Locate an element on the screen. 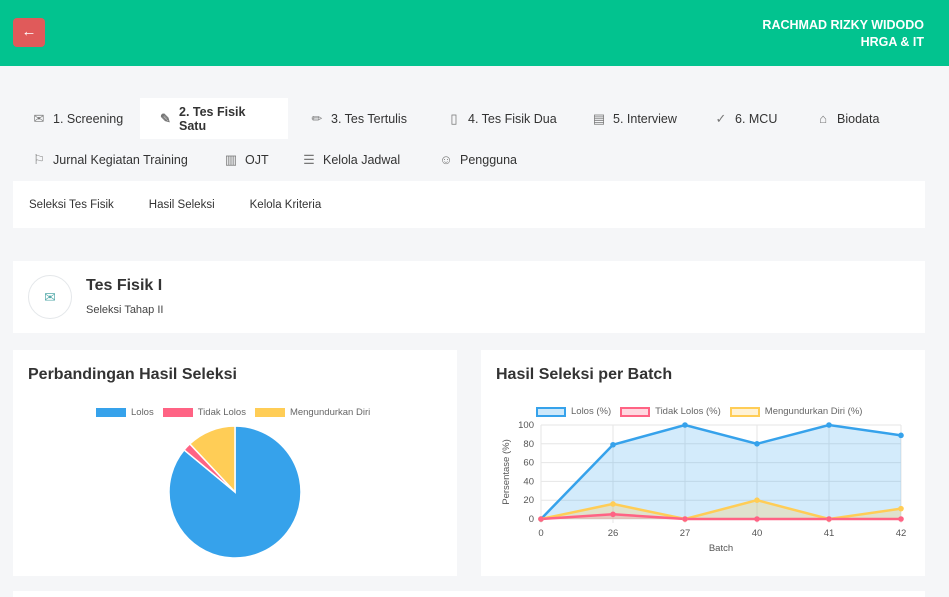 Image resolution: width=949 pixels, height=597 pixels. x-tick-label: 42 is located at coordinates (901, 533).